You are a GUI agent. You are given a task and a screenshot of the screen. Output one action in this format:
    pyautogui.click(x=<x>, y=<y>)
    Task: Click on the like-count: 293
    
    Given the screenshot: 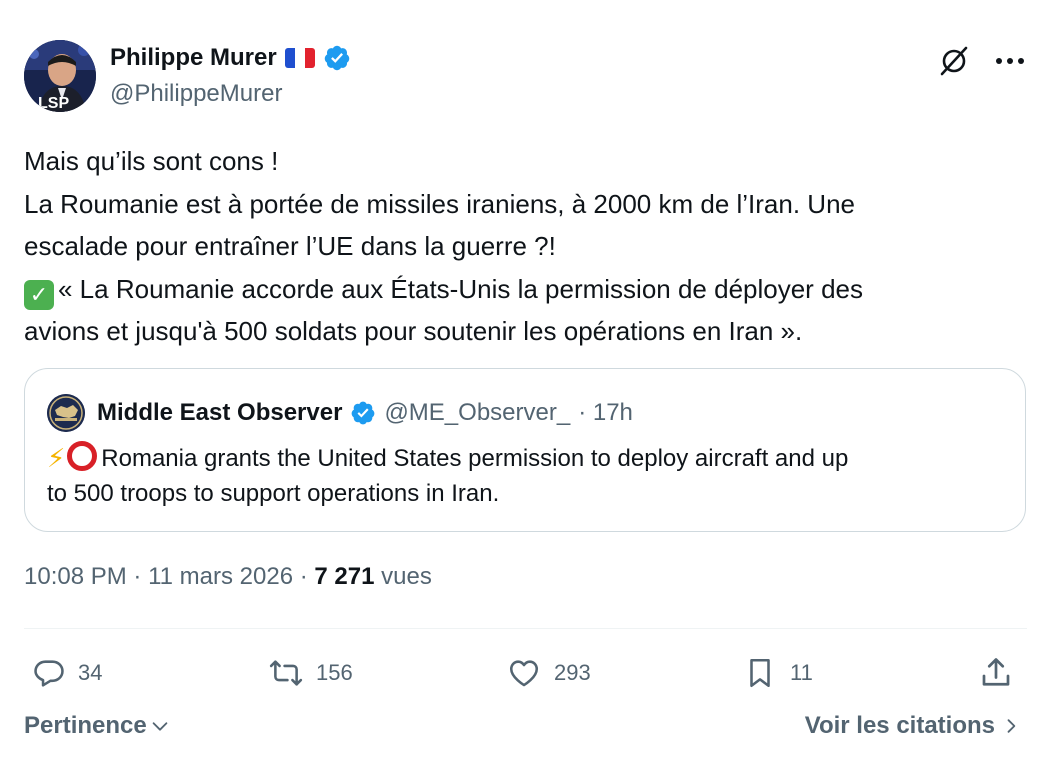 What is the action you would take?
    pyautogui.click(x=572, y=672)
    